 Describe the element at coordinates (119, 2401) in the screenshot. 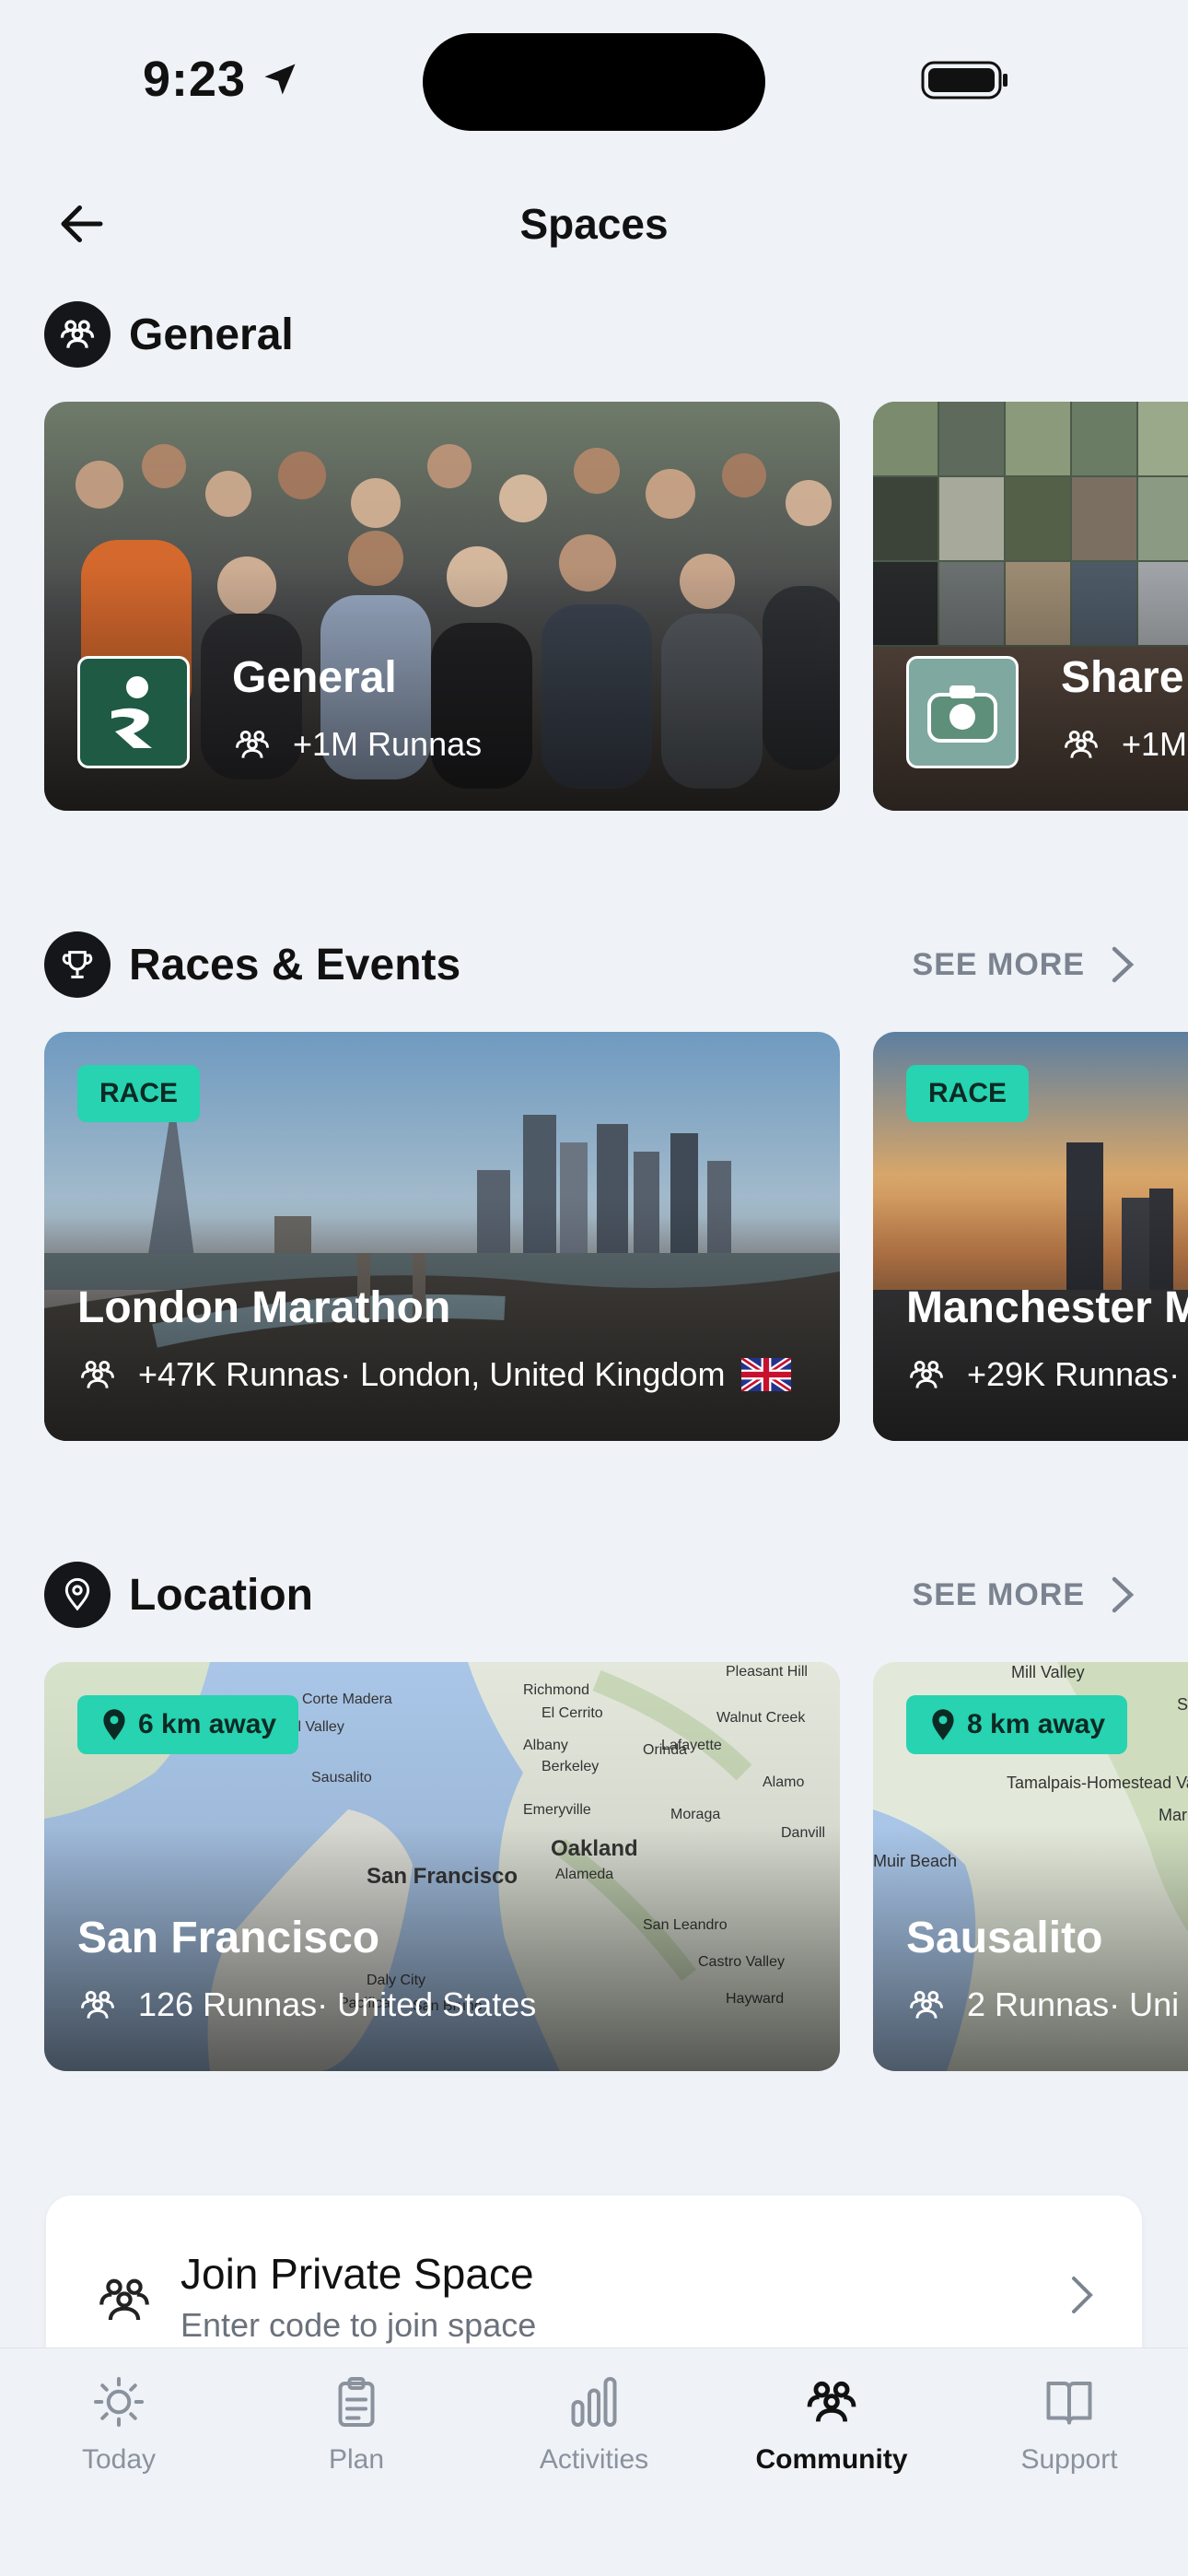

I see `sun-icon` at that location.